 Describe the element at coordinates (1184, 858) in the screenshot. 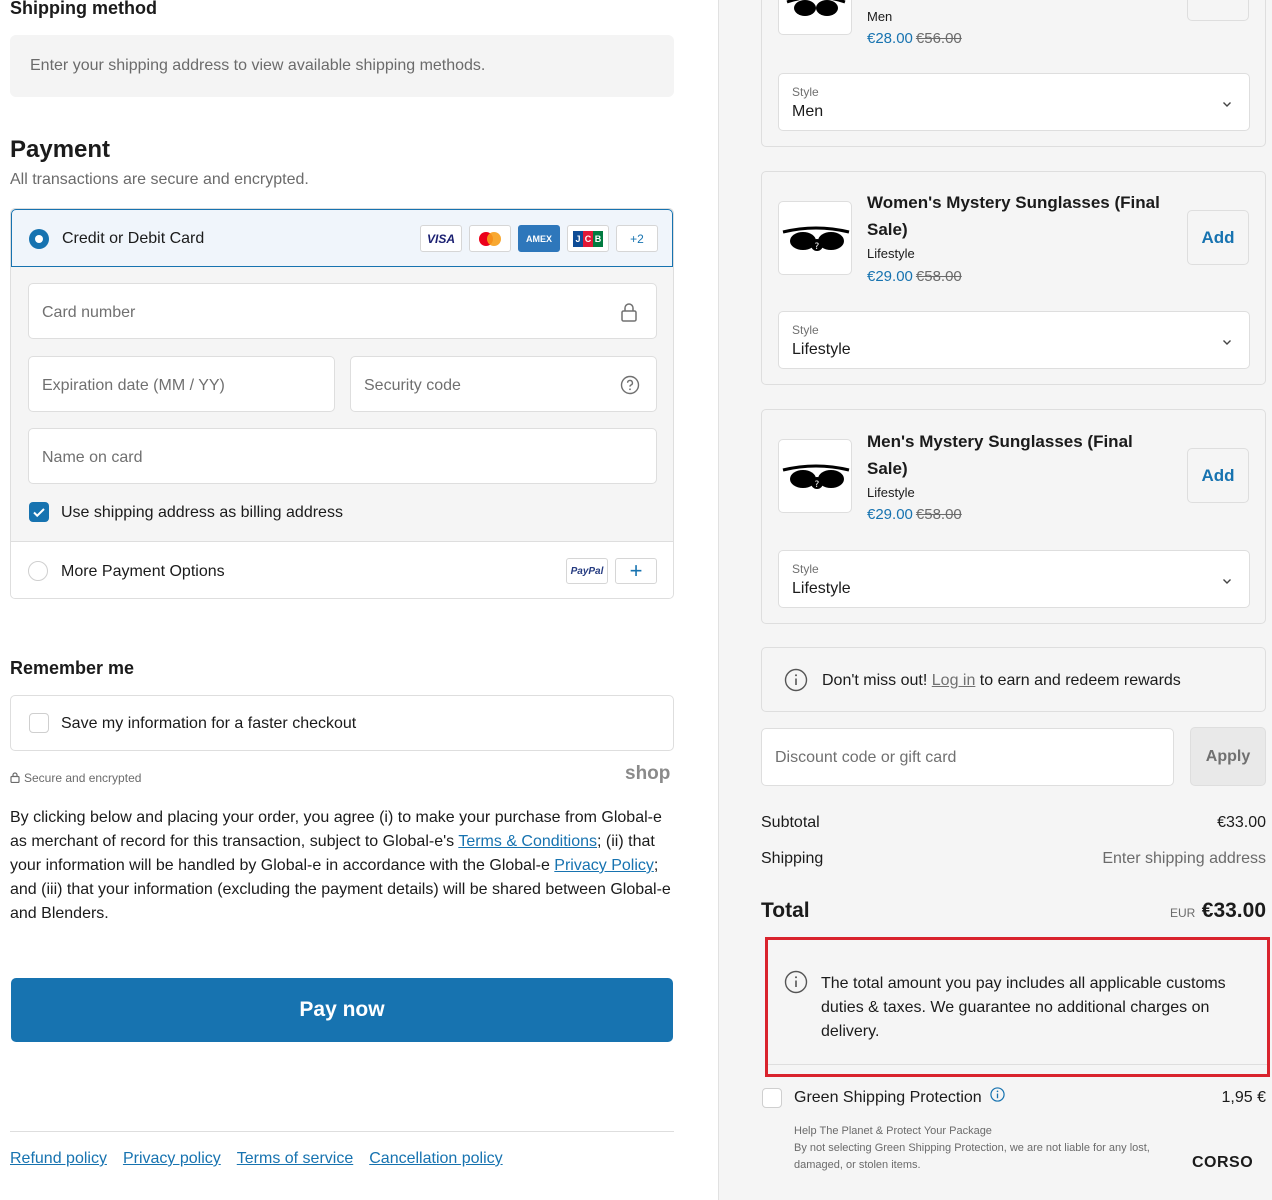

I see `shipping-value: Enter shipping address` at that location.